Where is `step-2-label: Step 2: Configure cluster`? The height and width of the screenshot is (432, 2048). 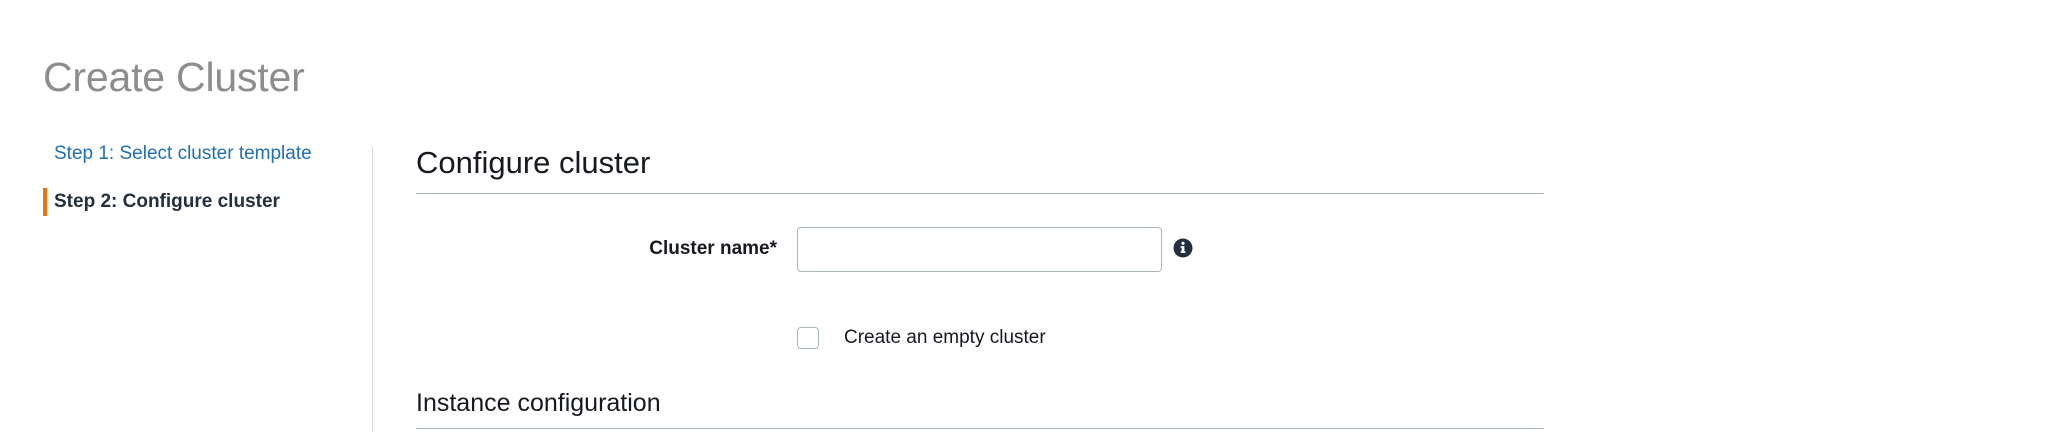
step-2-label: Step 2: Configure cluster is located at coordinates (167, 201).